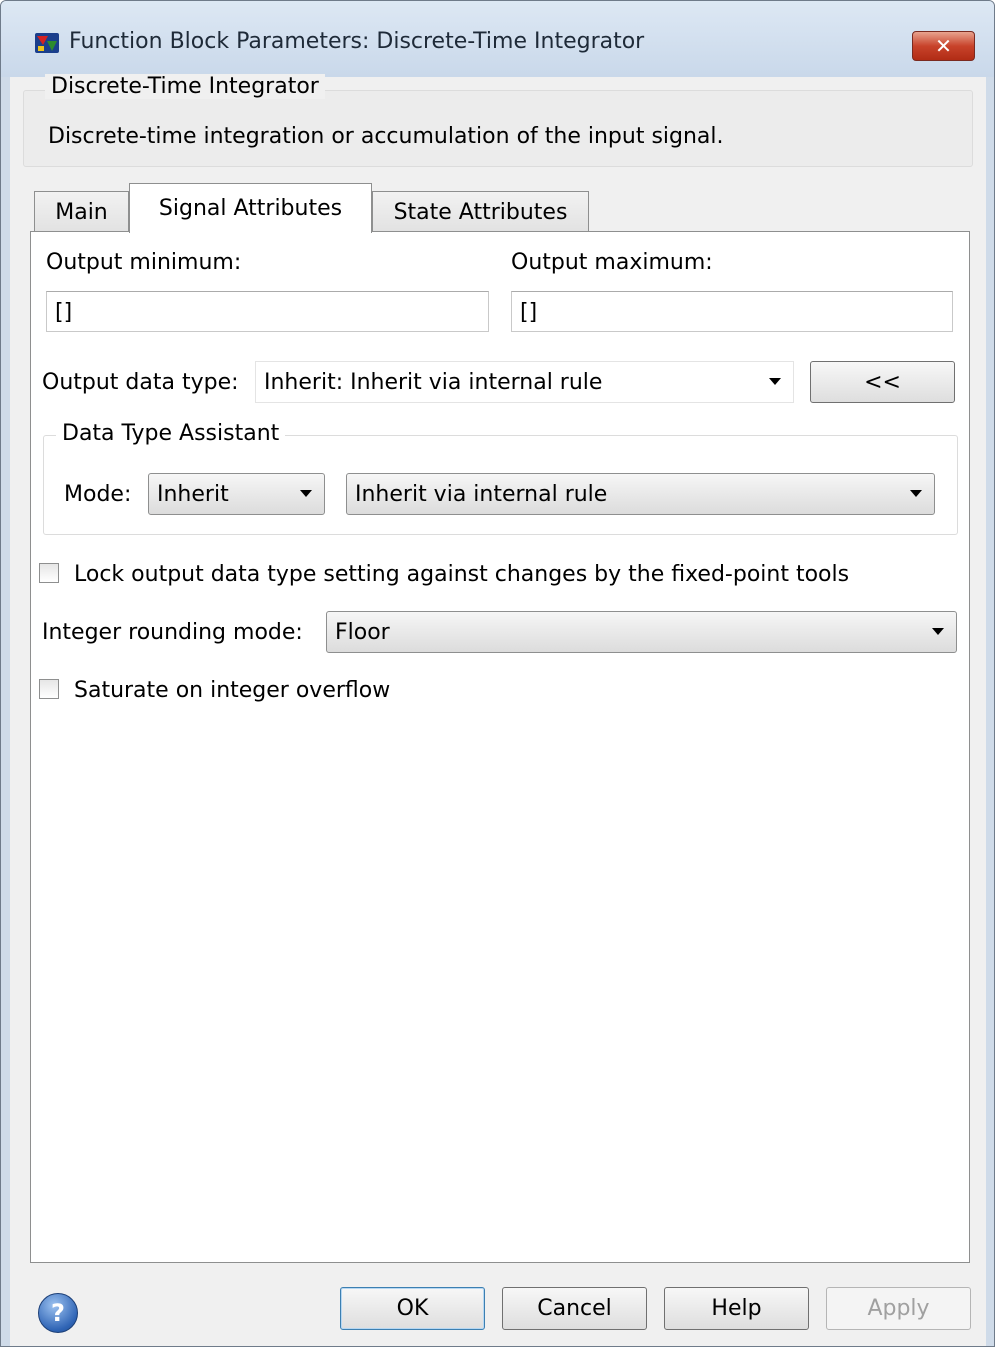  I want to click on output-minimum-label: Output minimum:, so click(144, 262).